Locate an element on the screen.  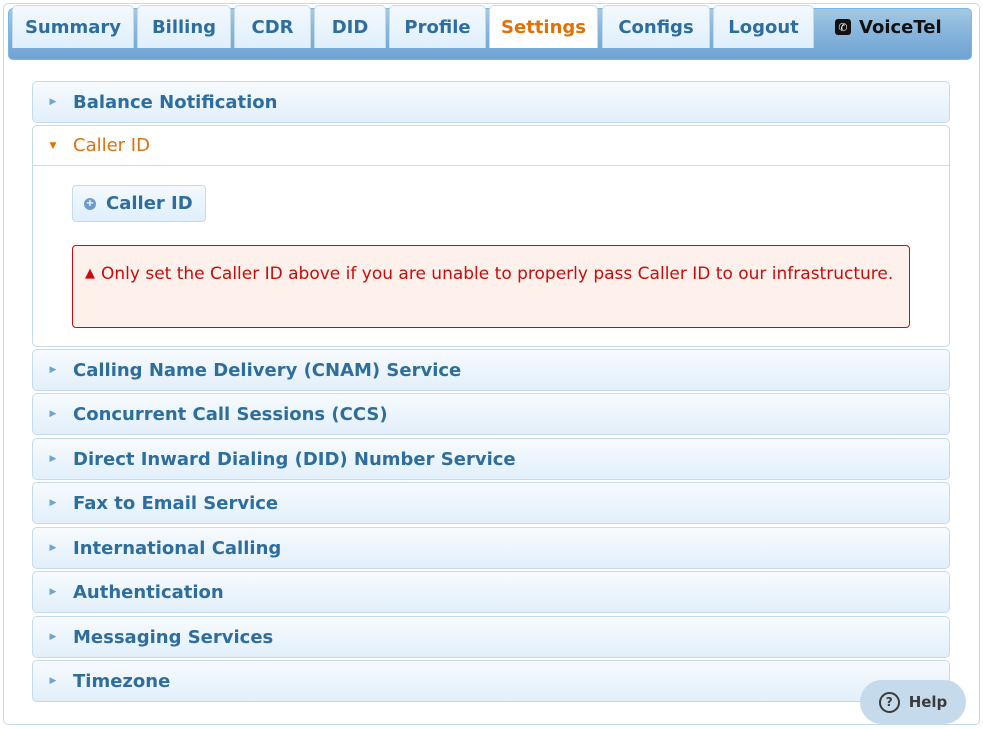
section-caller-id: ▼ Caller ID is located at coordinates (491, 145).